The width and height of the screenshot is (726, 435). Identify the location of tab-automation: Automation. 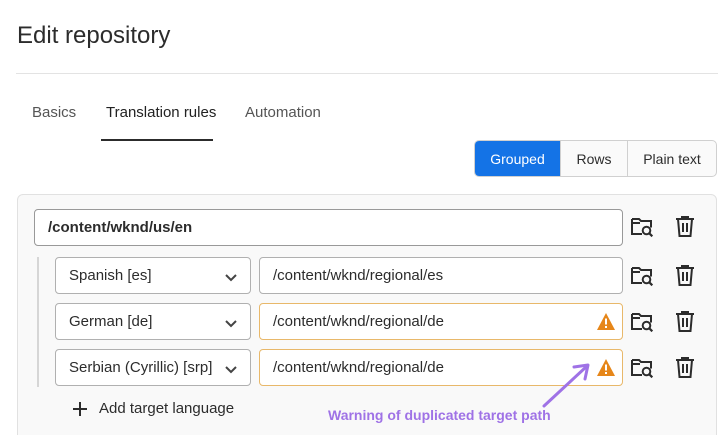
(283, 112).